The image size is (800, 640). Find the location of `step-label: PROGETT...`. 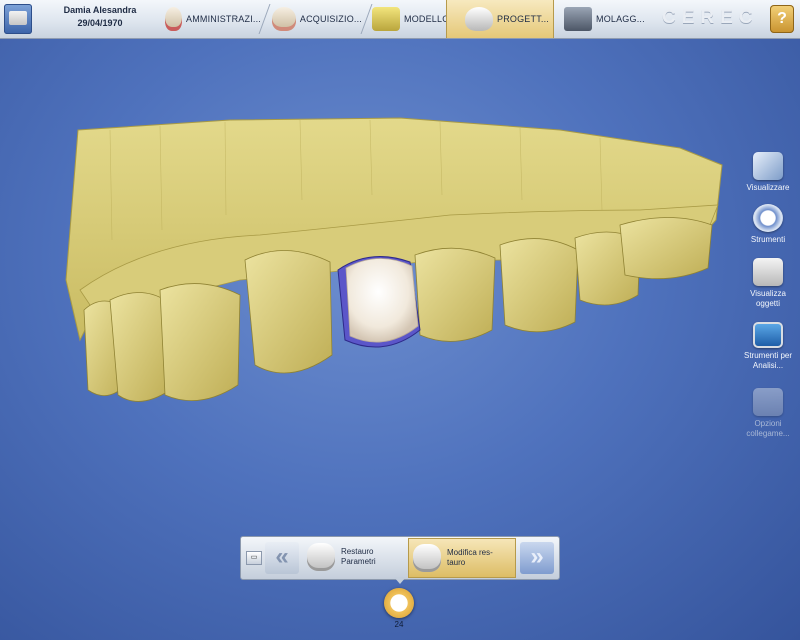

step-label: PROGETT... is located at coordinates (523, 19).